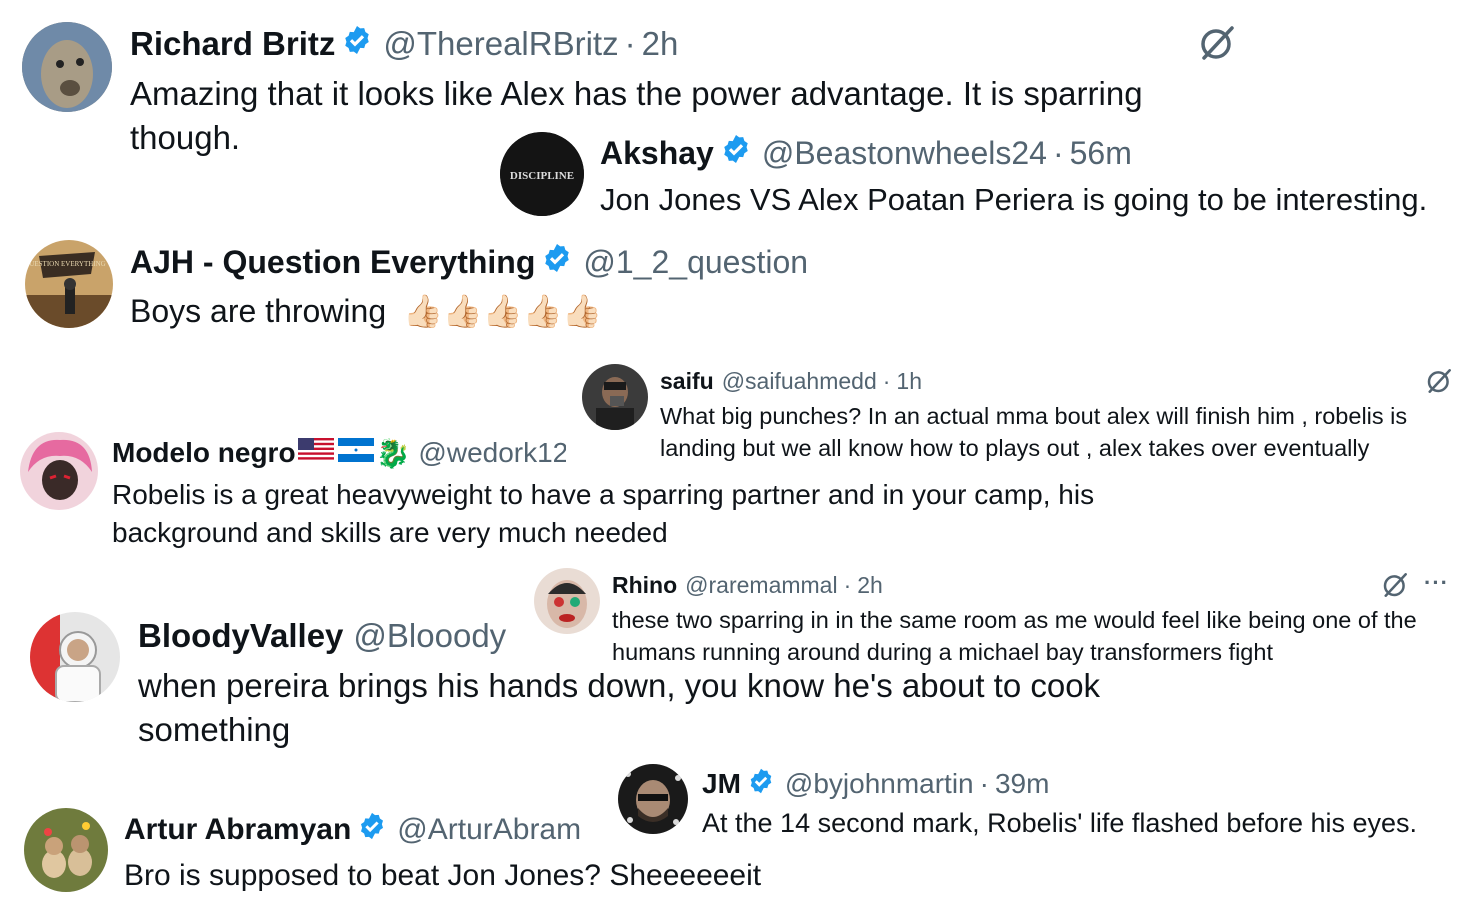 This screenshot has width=1460, height=913. I want to click on author-name: Rhino, so click(644, 585).